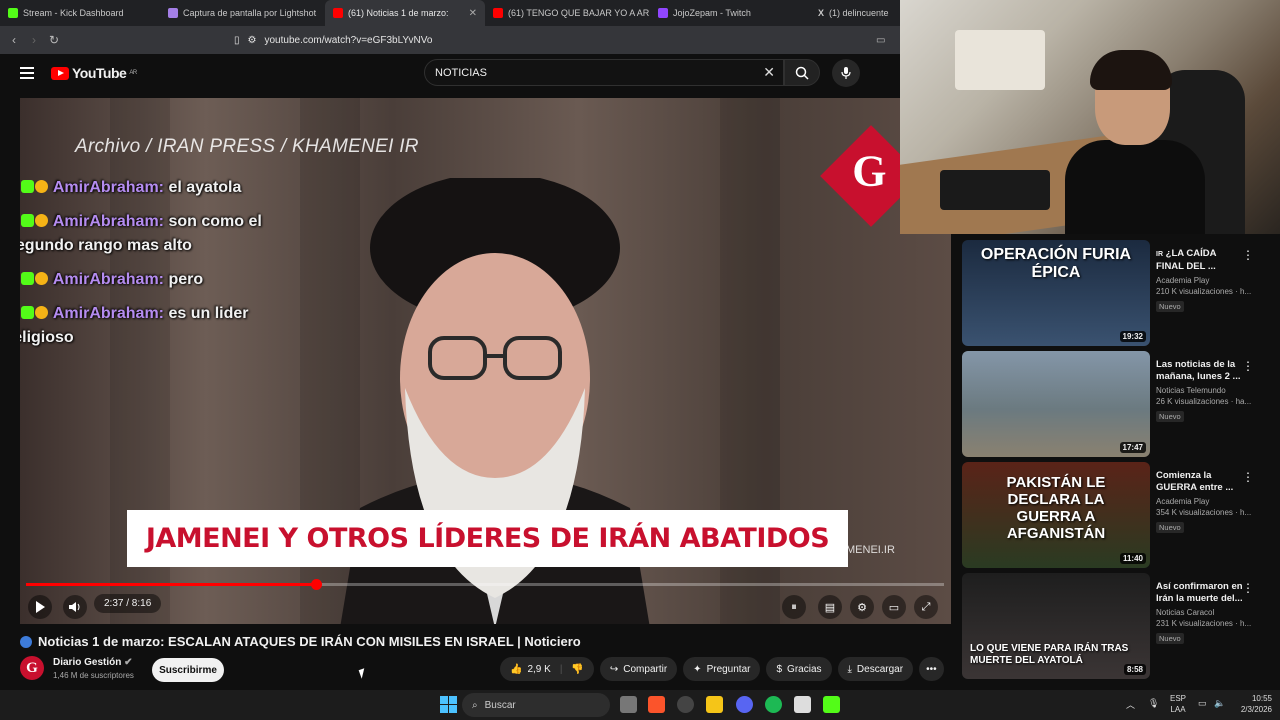  What do you see at coordinates (1191, 390) in the screenshot?
I see `channel-name: Noticias Telemundo` at bounding box center [1191, 390].